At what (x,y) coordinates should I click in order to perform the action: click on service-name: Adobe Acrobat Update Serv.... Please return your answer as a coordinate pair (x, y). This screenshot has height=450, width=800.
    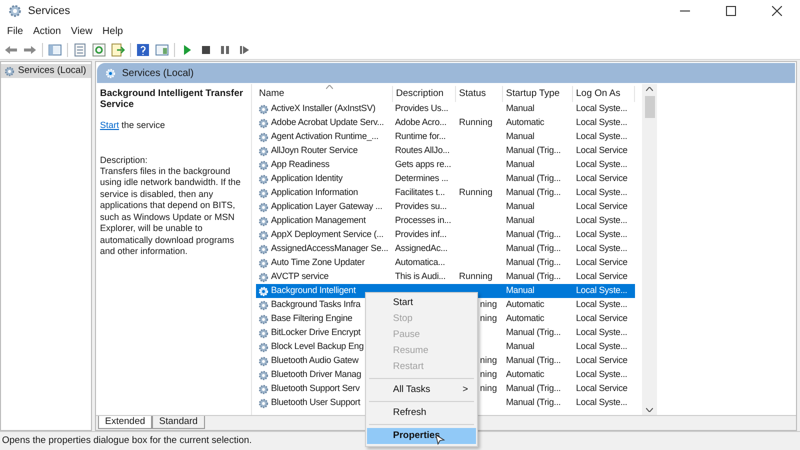
    Looking at the image, I should click on (327, 123).